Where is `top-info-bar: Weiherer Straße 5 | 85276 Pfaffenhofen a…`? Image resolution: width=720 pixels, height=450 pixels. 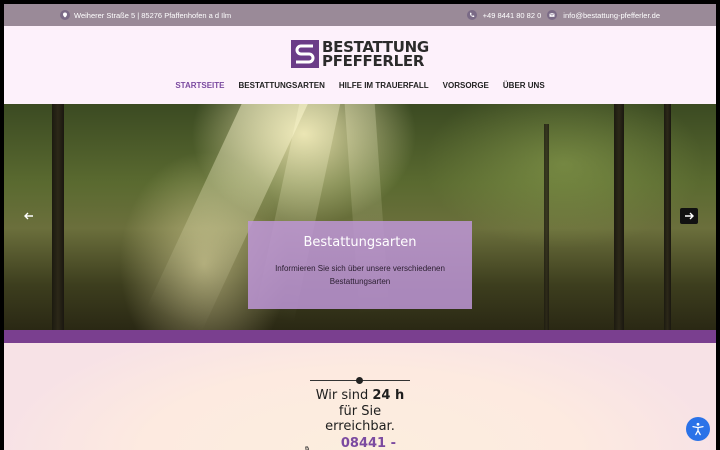 top-info-bar: Weiherer Straße 5 | 85276 Pfaffenhofen a… is located at coordinates (360, 15).